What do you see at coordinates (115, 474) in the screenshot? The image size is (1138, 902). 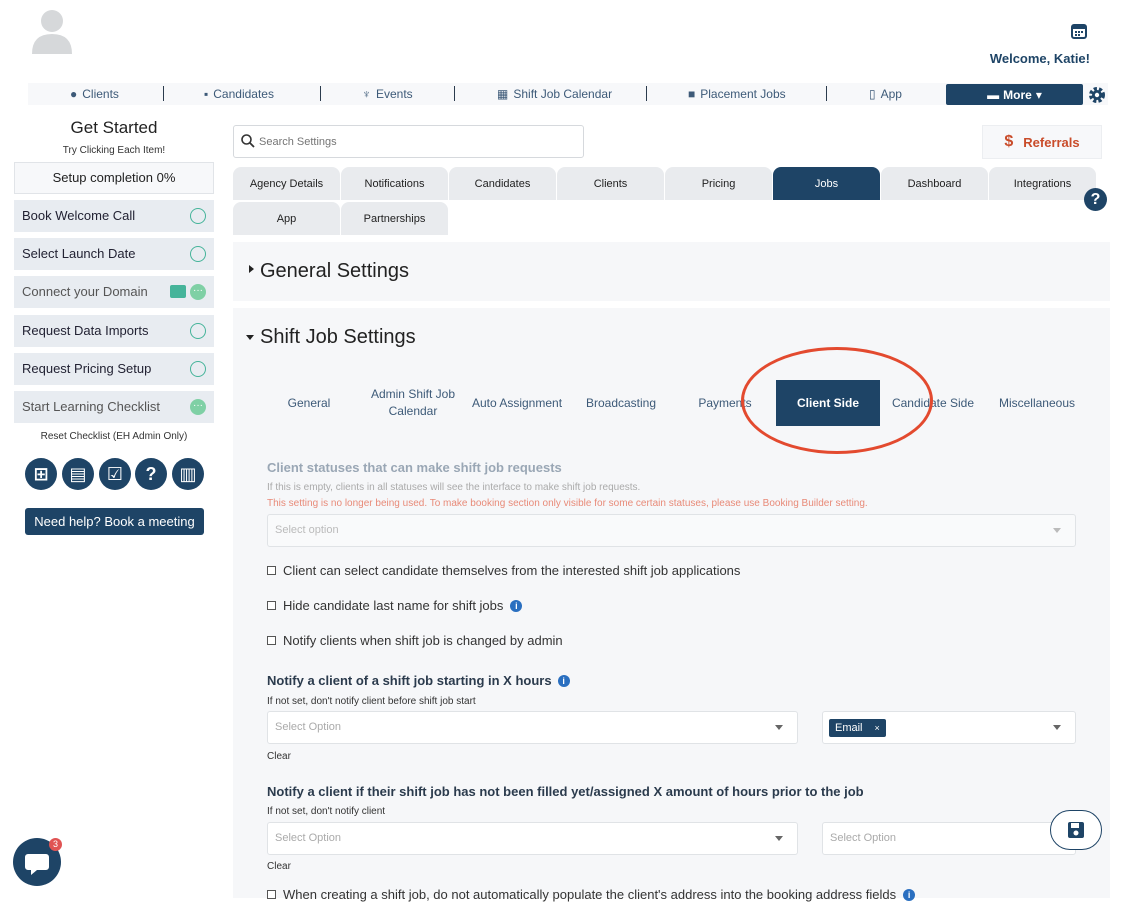 I see `checklist-icon: ☑` at bounding box center [115, 474].